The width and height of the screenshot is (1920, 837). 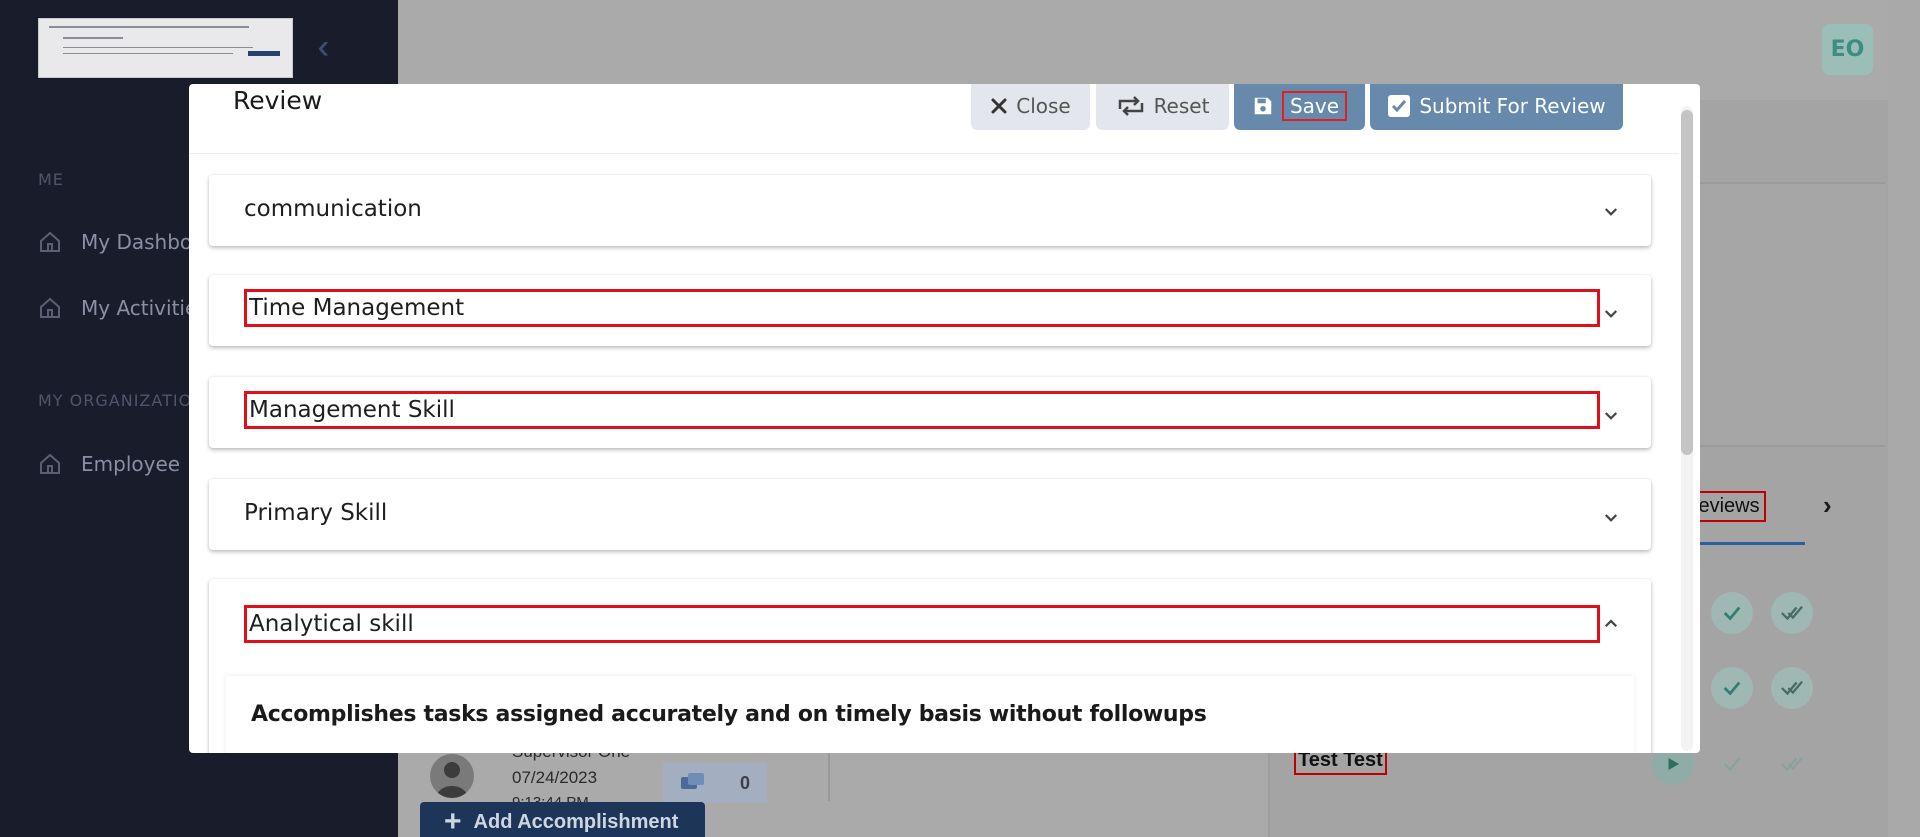 What do you see at coordinates (453, 821) in the screenshot?
I see `plus-icon: +` at bounding box center [453, 821].